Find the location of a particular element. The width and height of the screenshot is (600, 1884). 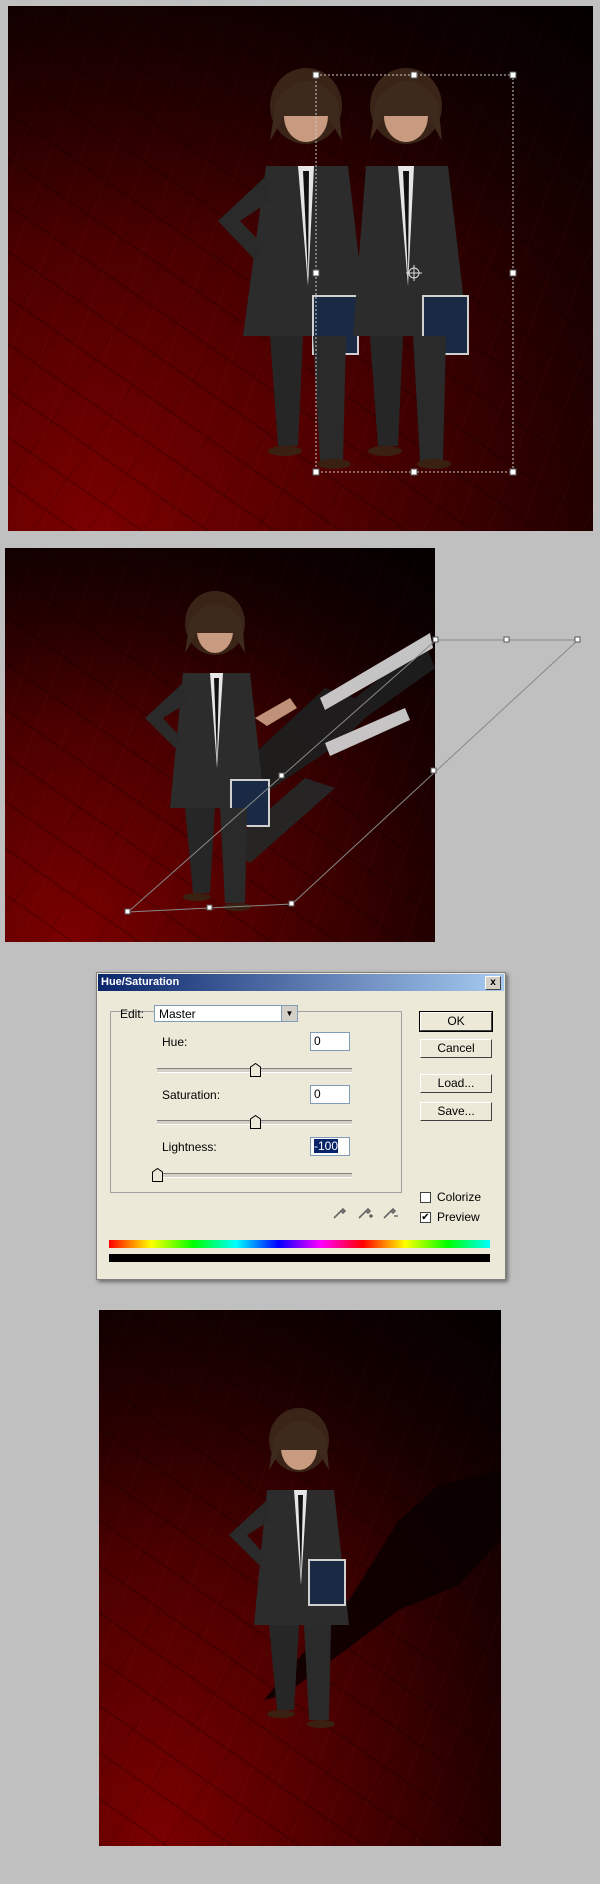

output-color-spectrum-bar is located at coordinates (299, 1258).